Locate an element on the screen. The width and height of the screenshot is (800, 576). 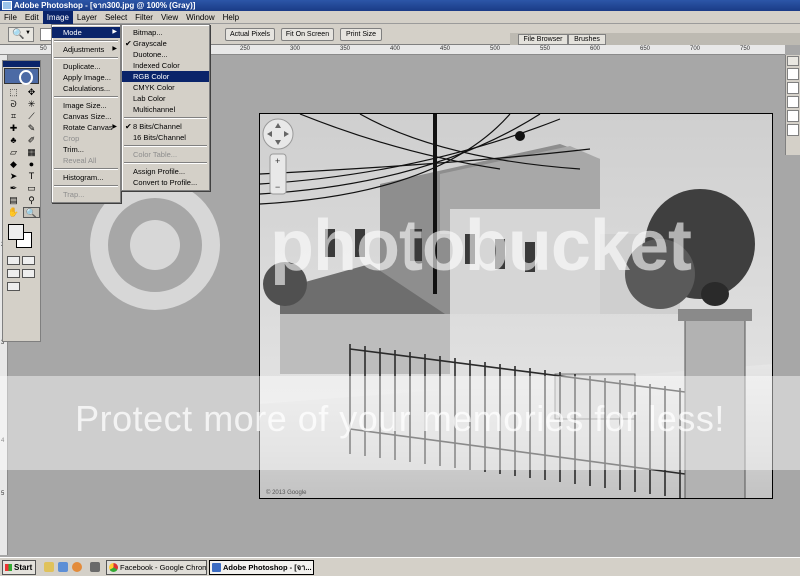
task-facebook-chrome: Facebook - Google Chrome is located at coordinates (156, 567).